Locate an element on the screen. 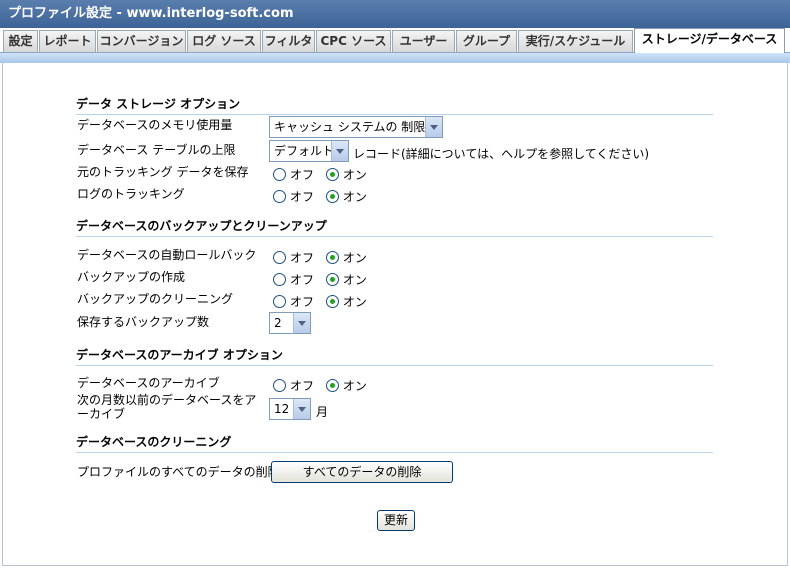 The height and width of the screenshot is (568, 790). archive-off-radio is located at coordinates (279, 385).